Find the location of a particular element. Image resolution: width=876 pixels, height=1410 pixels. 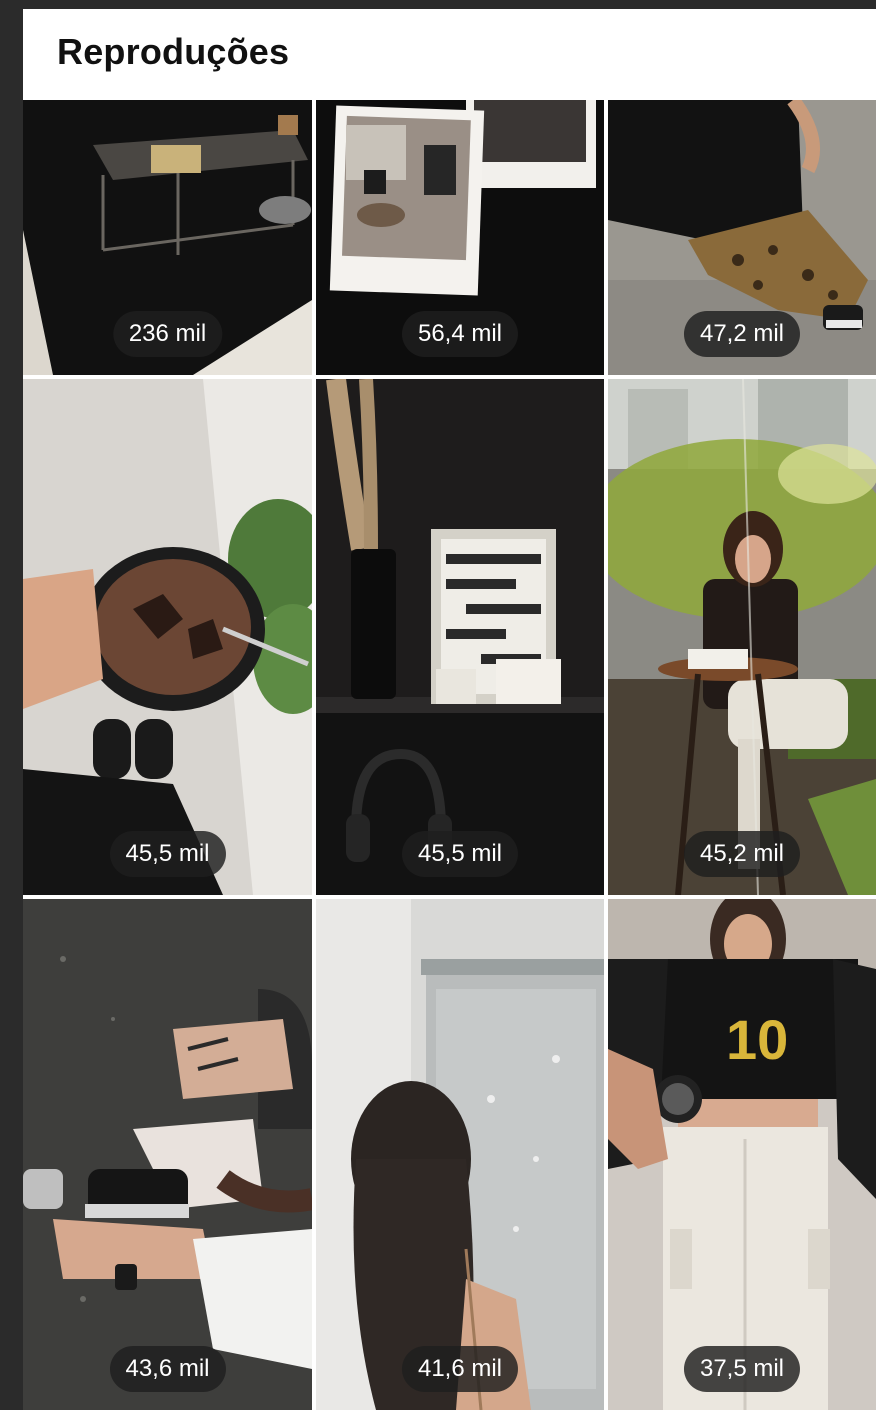

reel-tile-2: 56,4 mil is located at coordinates (460, 237).